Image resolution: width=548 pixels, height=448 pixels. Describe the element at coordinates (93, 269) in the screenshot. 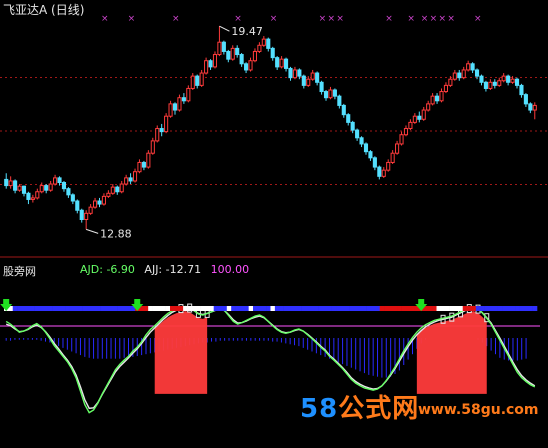

I see `ajd-label: AJD:` at that location.